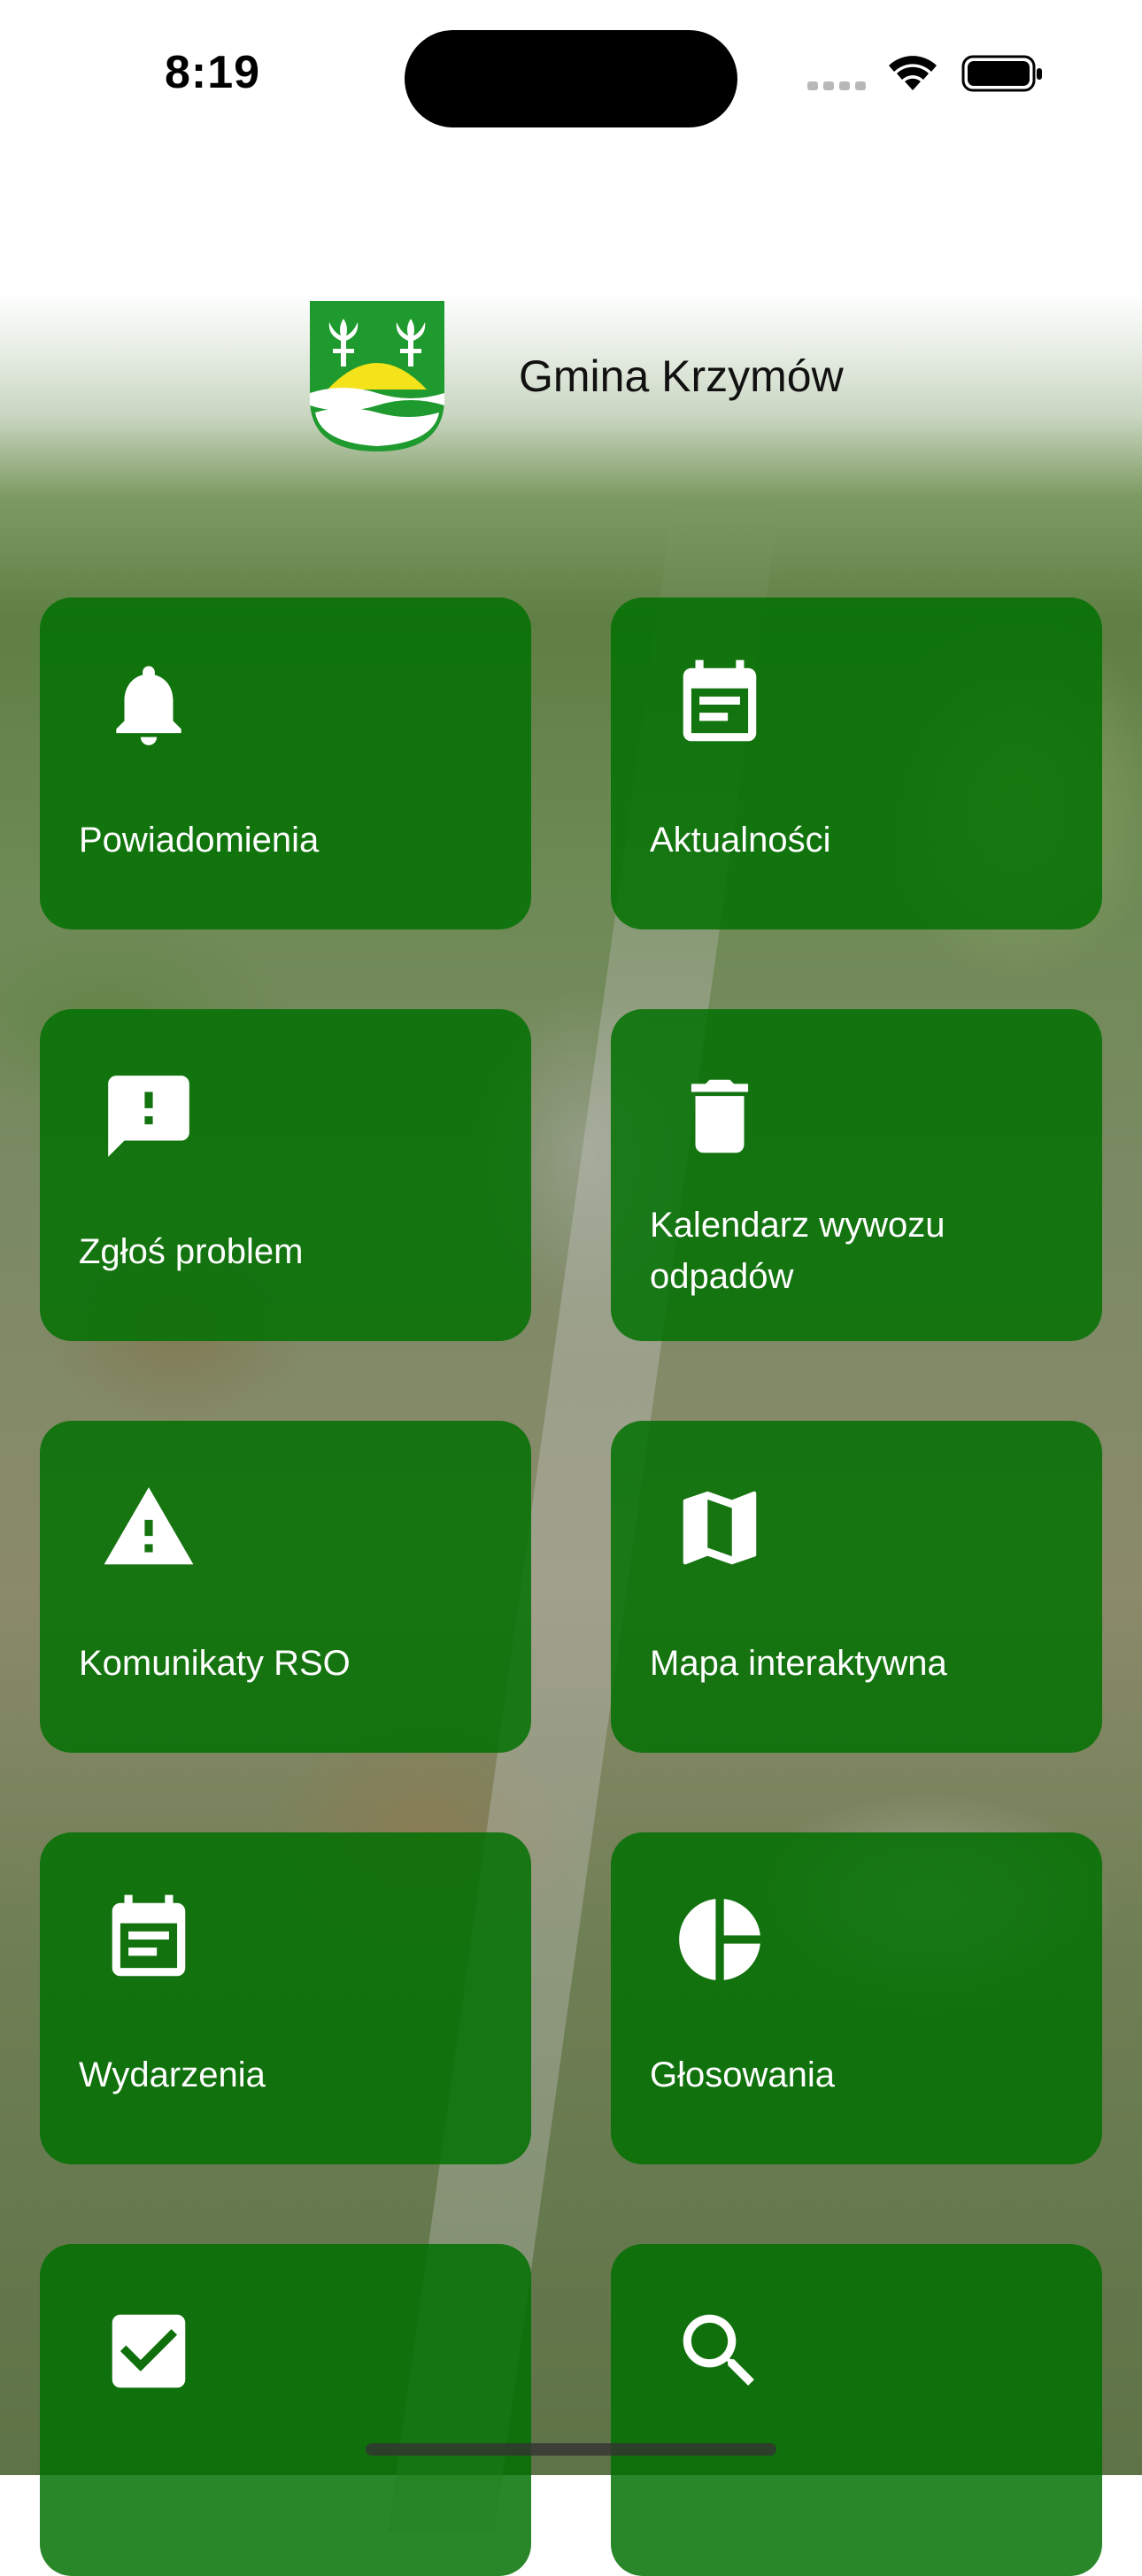  What do you see at coordinates (681, 376) in the screenshot?
I see `town-title: Gmina Krzymów` at bounding box center [681, 376].